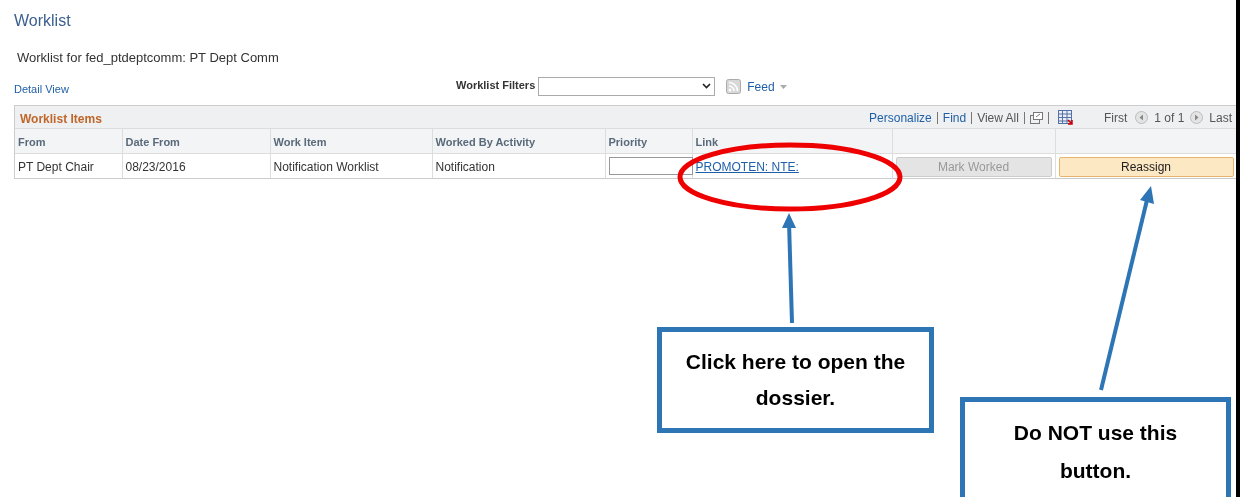 This screenshot has height=497, width=1249. Describe the element at coordinates (465, 166) in the screenshot. I see `table-cell: Notification` at that location.